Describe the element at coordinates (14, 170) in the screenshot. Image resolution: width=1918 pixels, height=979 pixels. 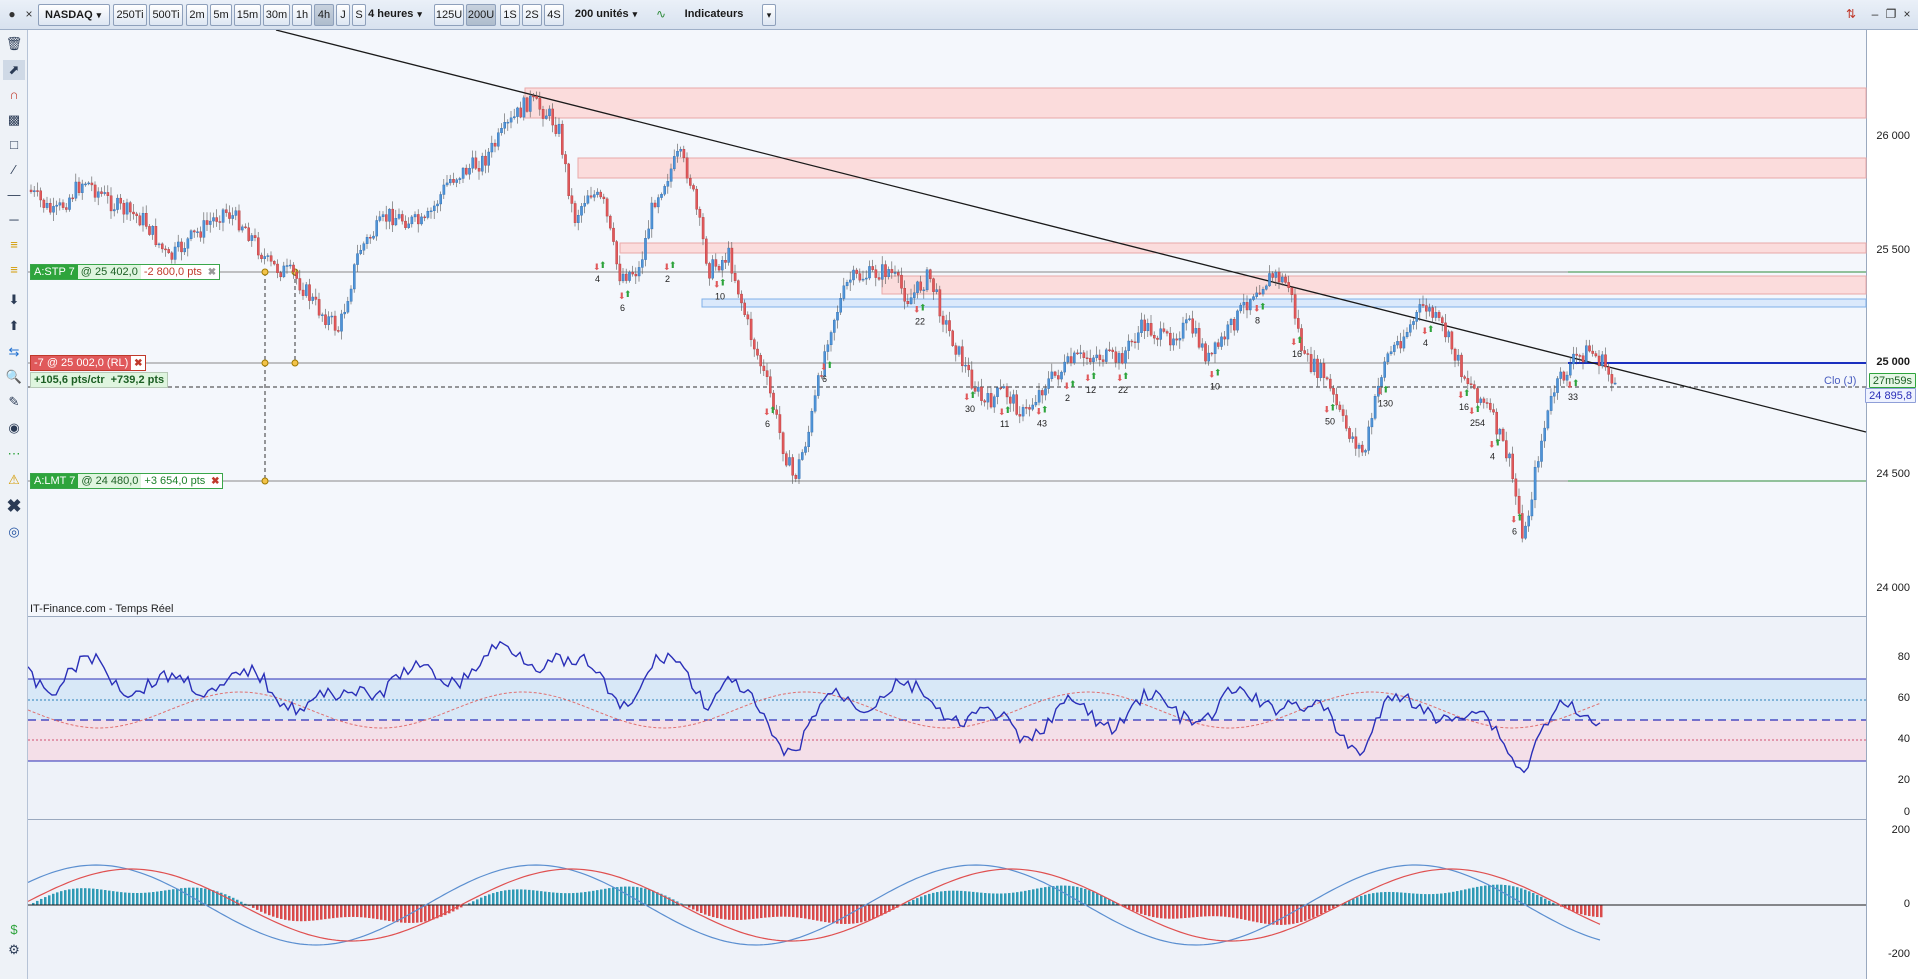
I see `trendline-tool-icon: ∕` at that location.